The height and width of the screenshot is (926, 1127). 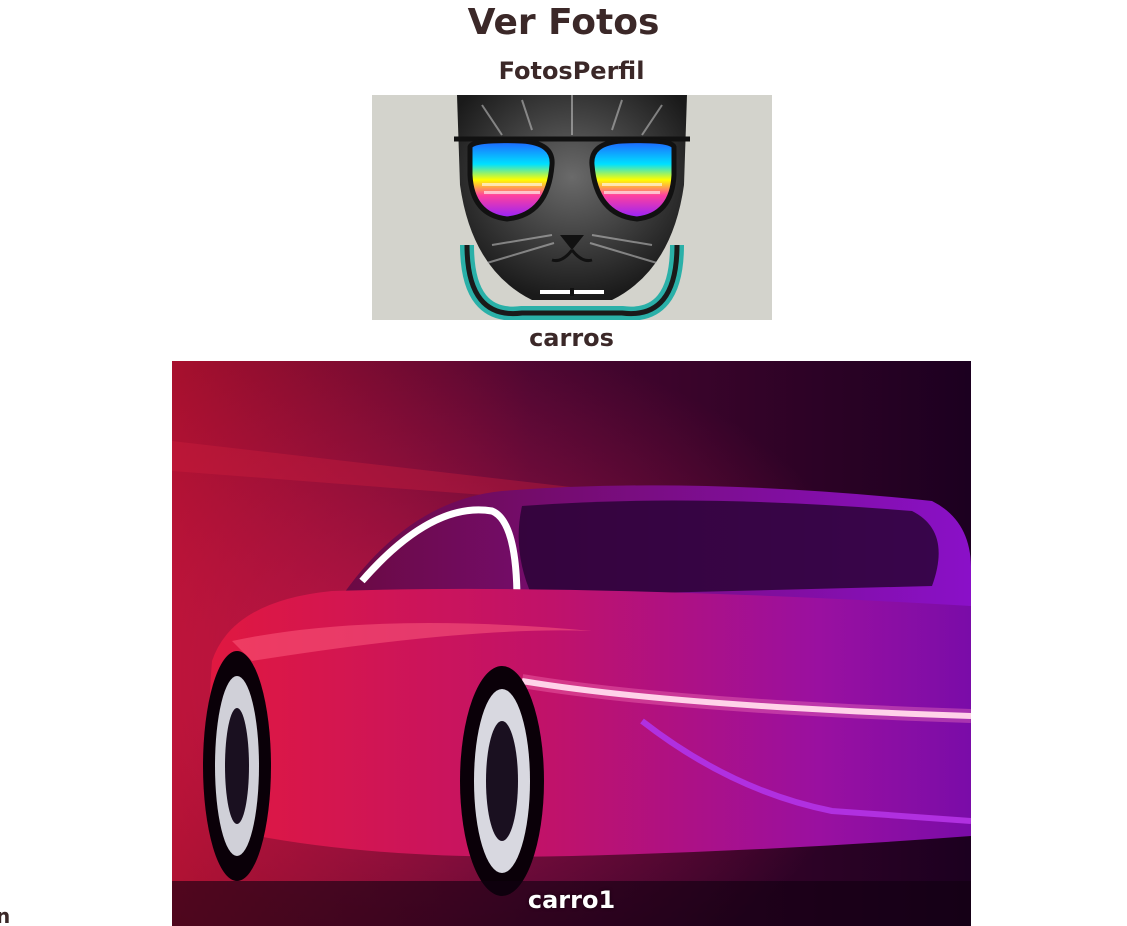 I want to click on album-title-carros: carros, so click(x=571, y=338).